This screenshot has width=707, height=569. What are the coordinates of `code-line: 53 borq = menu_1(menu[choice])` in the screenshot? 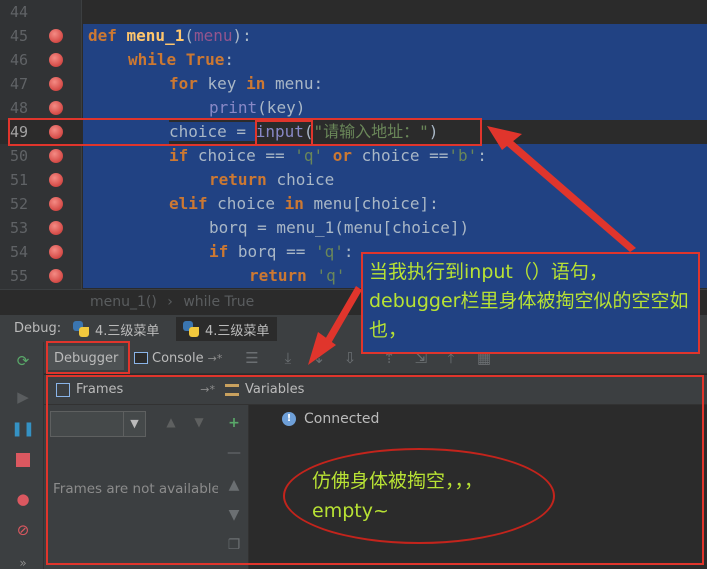 It's located at (353, 228).